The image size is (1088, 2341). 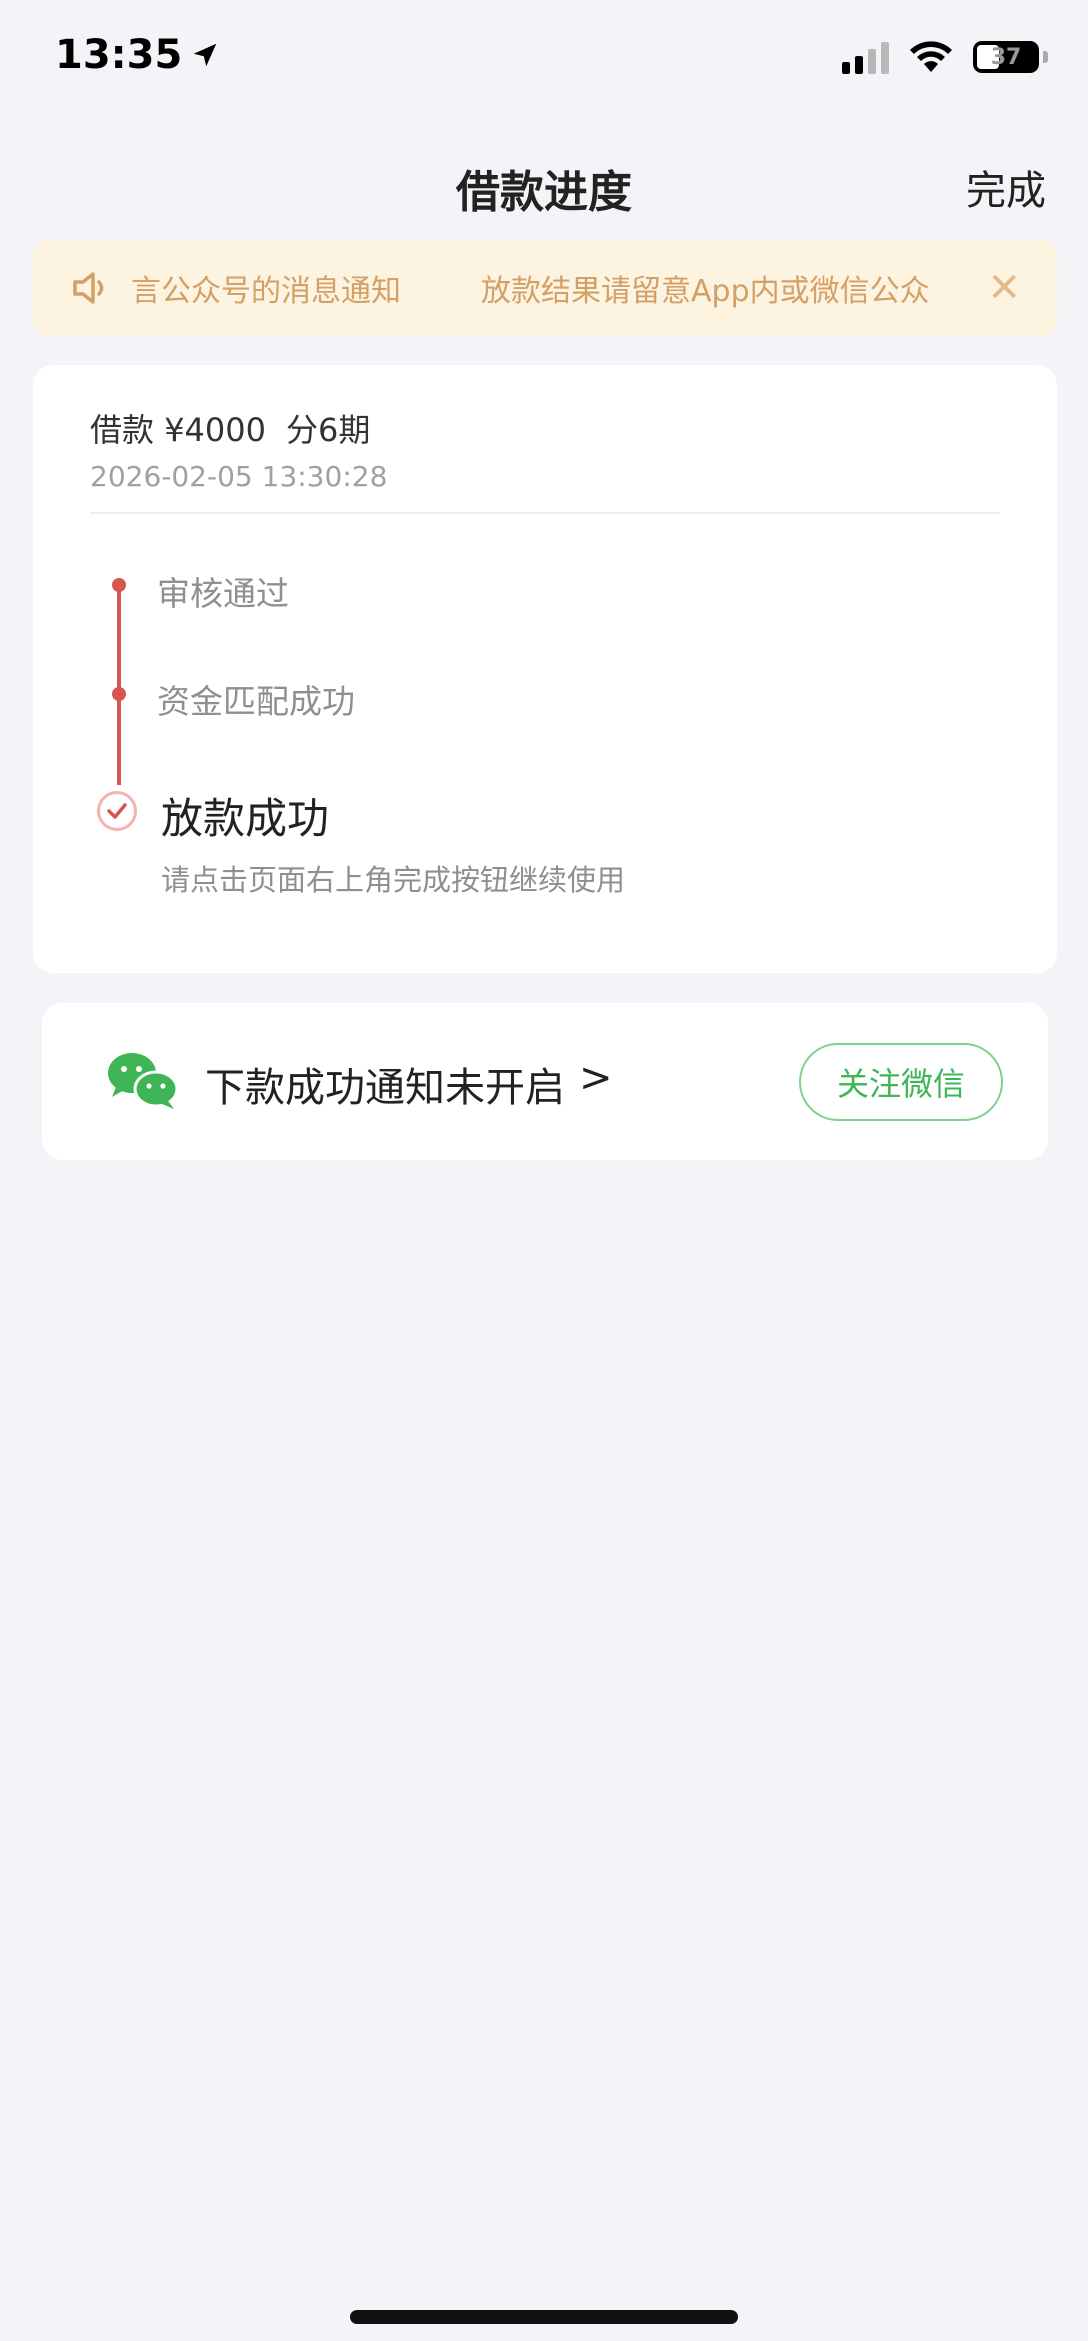 I want to click on battery-level: 37, so click(x=1006, y=57).